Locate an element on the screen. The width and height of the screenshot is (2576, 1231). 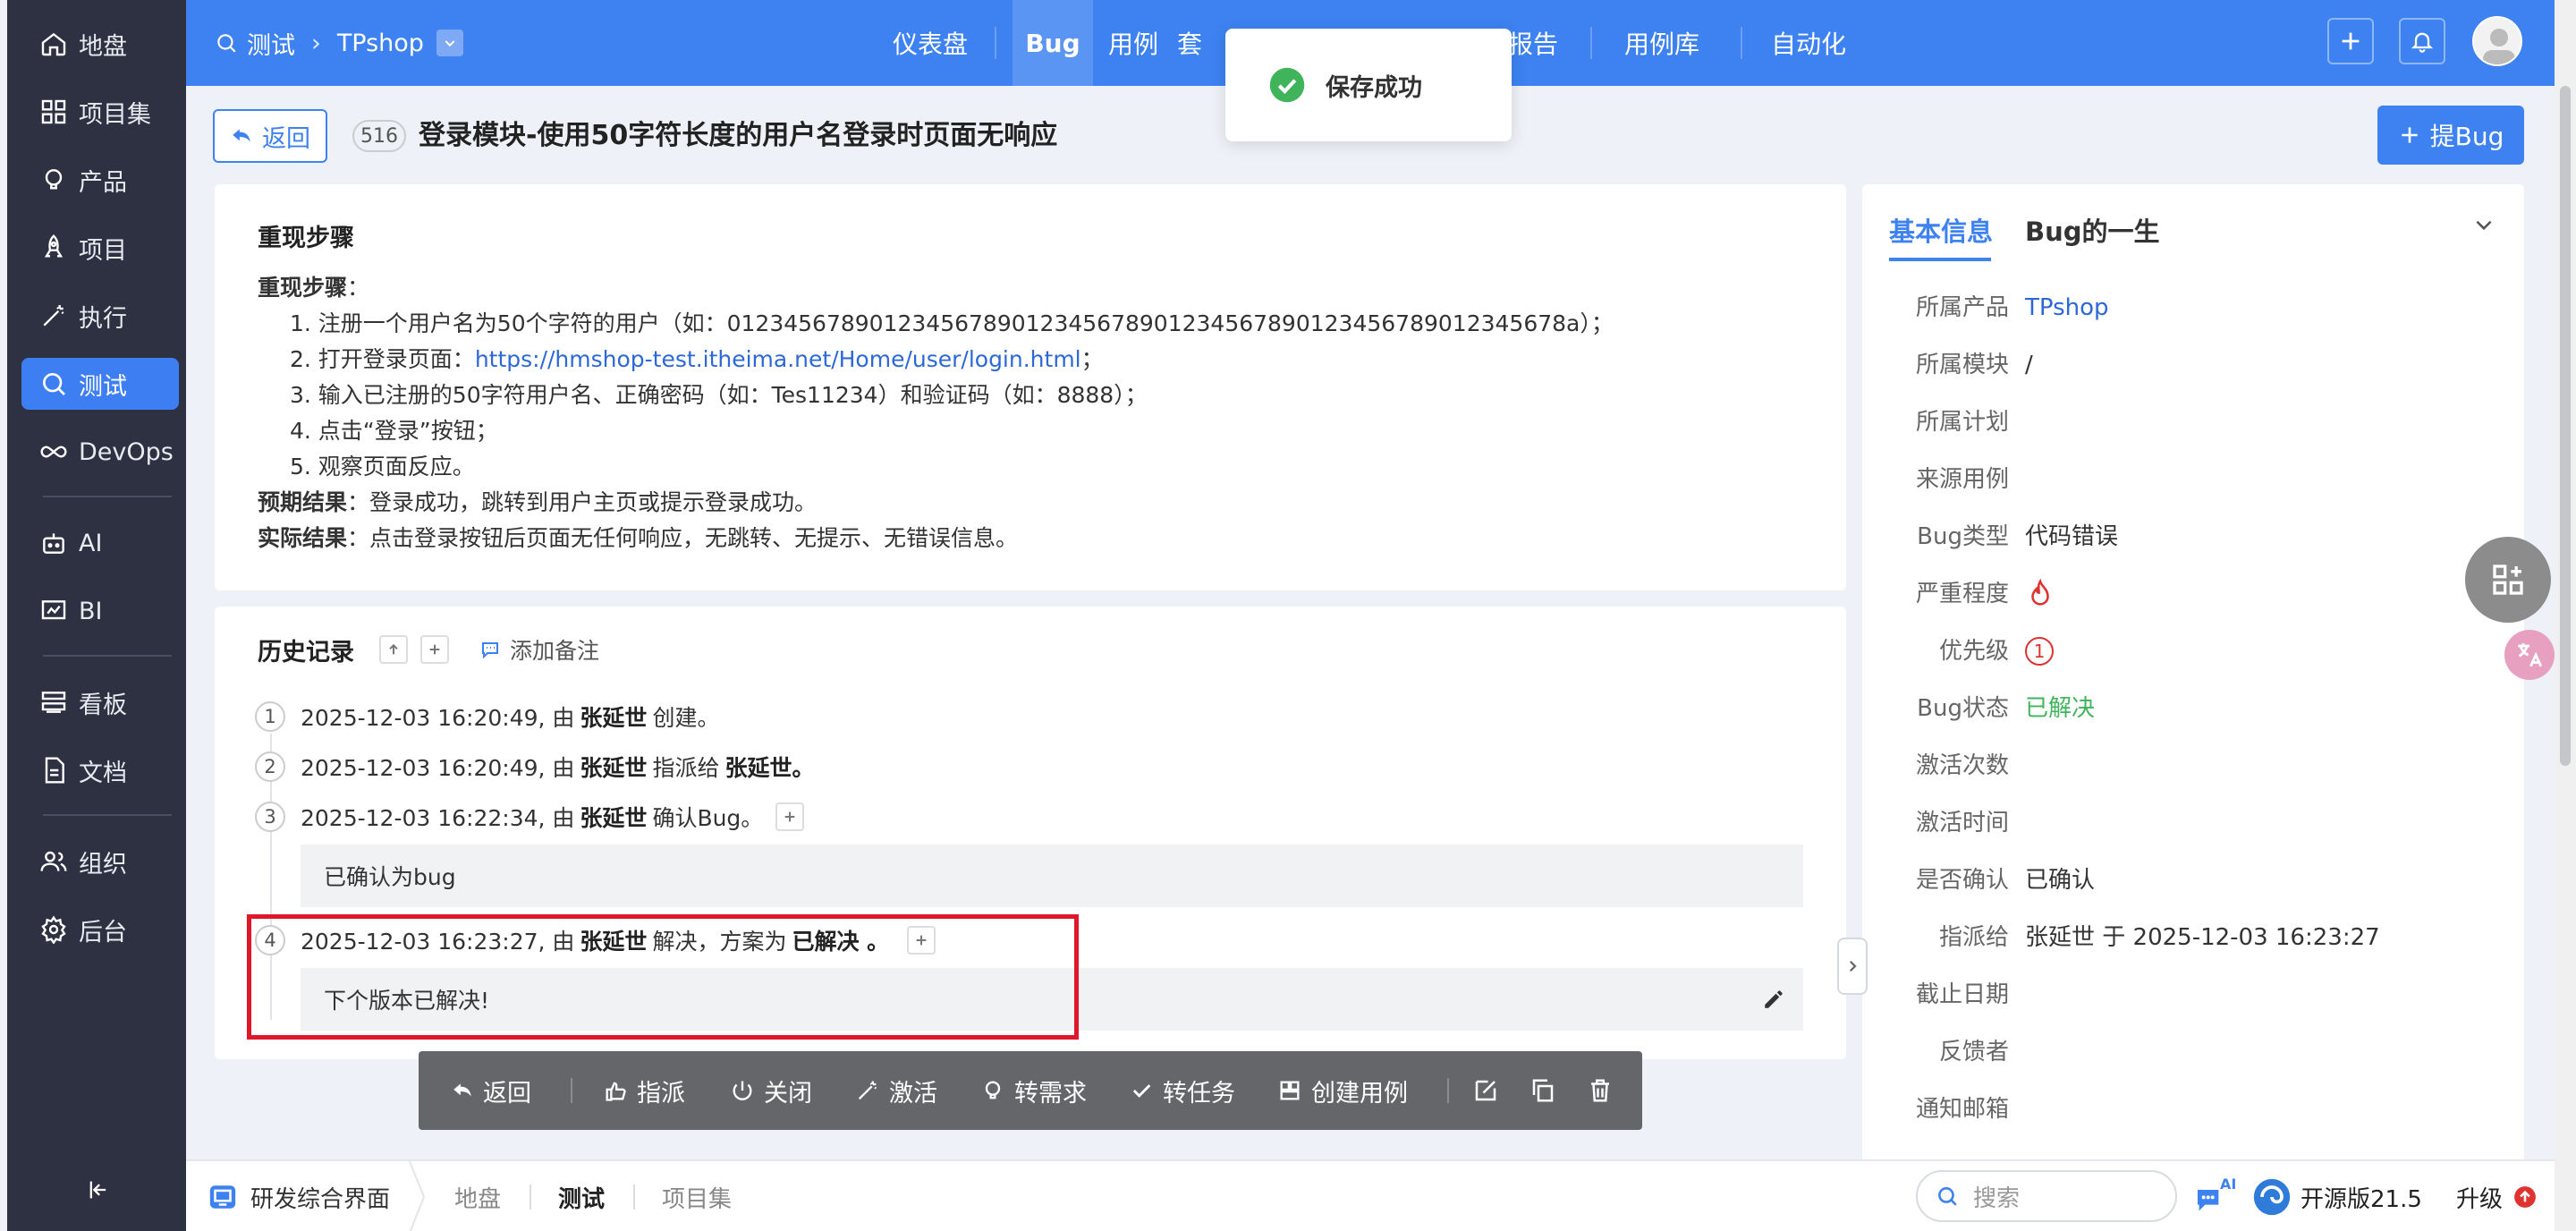
sidebar-item-ai: AI is located at coordinates (100, 543).